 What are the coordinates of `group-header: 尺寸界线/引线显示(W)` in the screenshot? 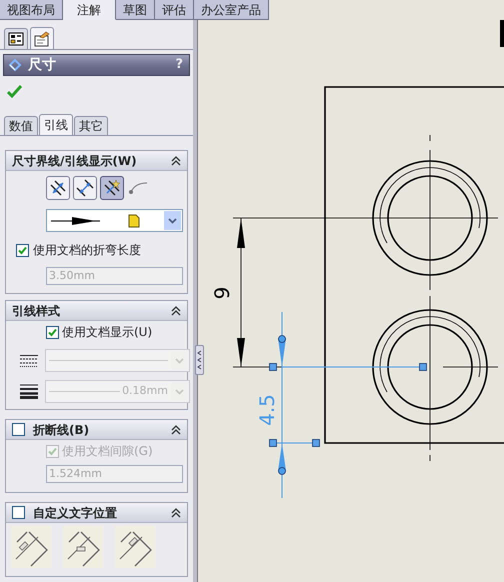 It's located at (96, 161).